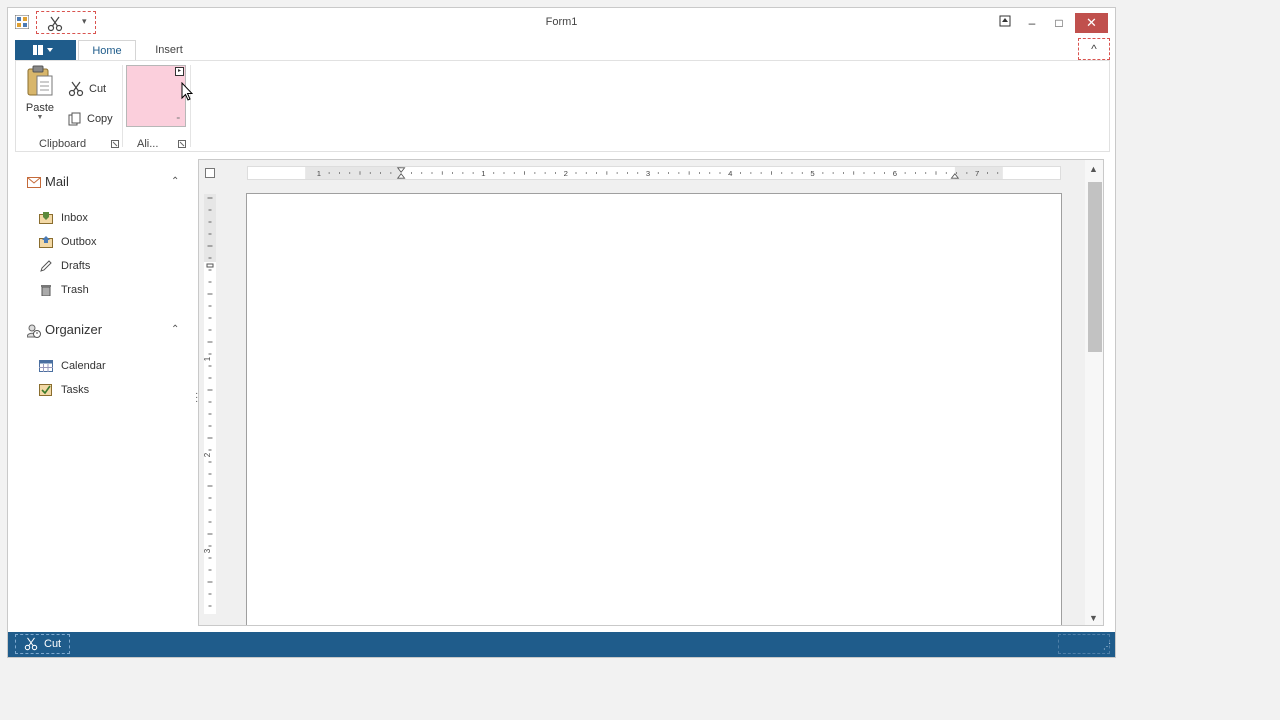 The image size is (1280, 720). What do you see at coordinates (43, 50) in the screenshot?
I see `app-menu-icon` at bounding box center [43, 50].